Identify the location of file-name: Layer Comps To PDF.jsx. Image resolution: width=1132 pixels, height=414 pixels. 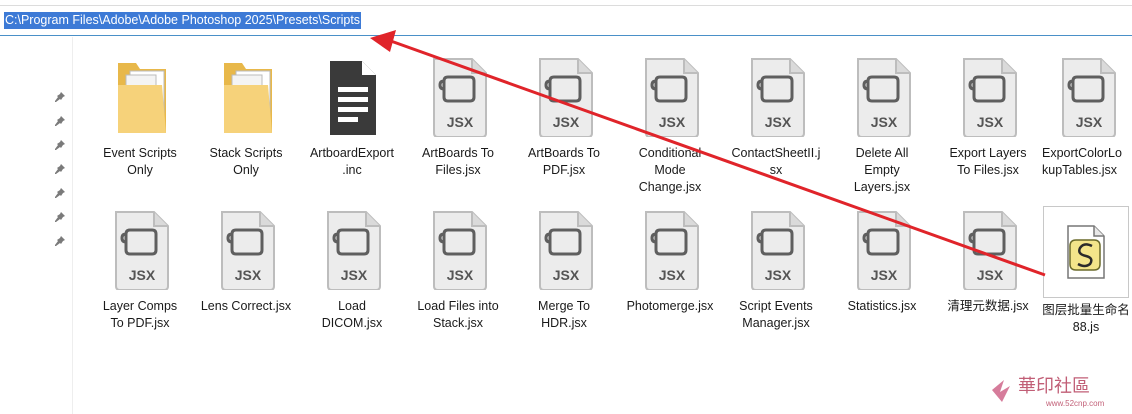
(140, 314).